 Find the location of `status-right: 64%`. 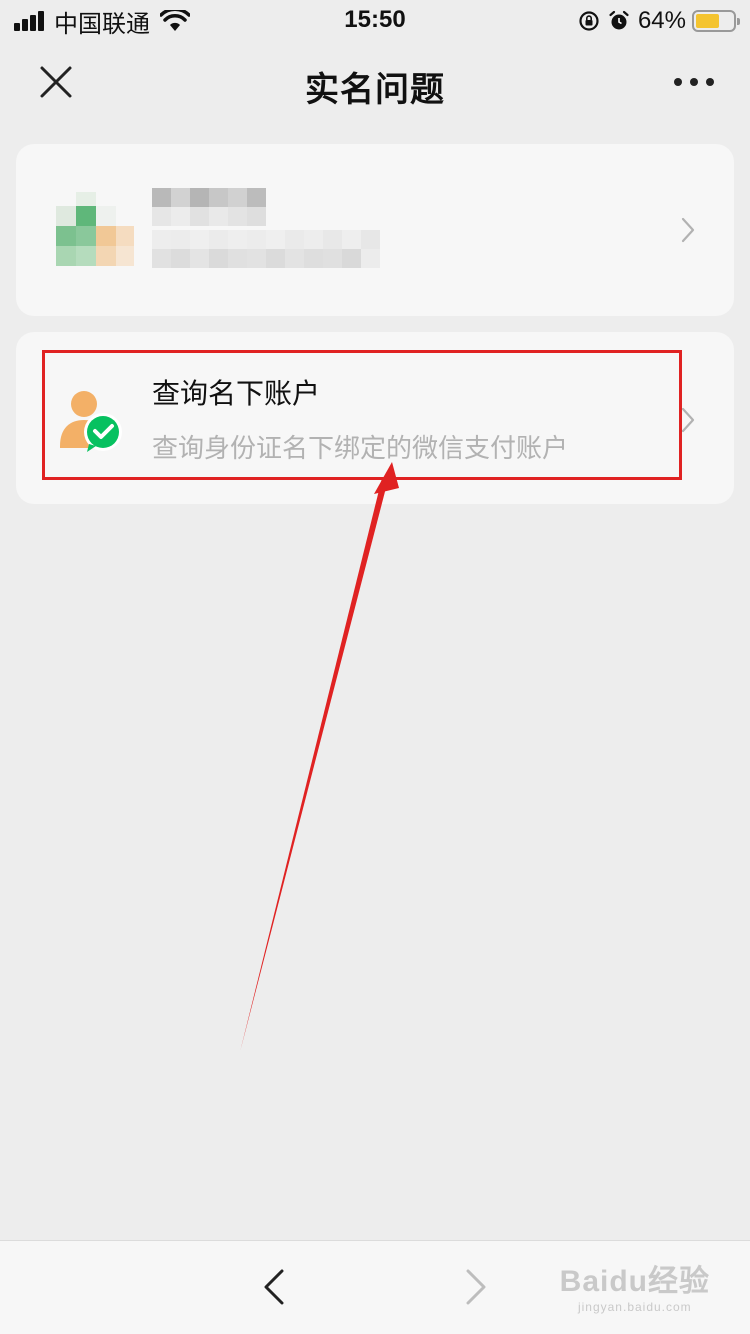

status-right: 64% is located at coordinates (659, 21).